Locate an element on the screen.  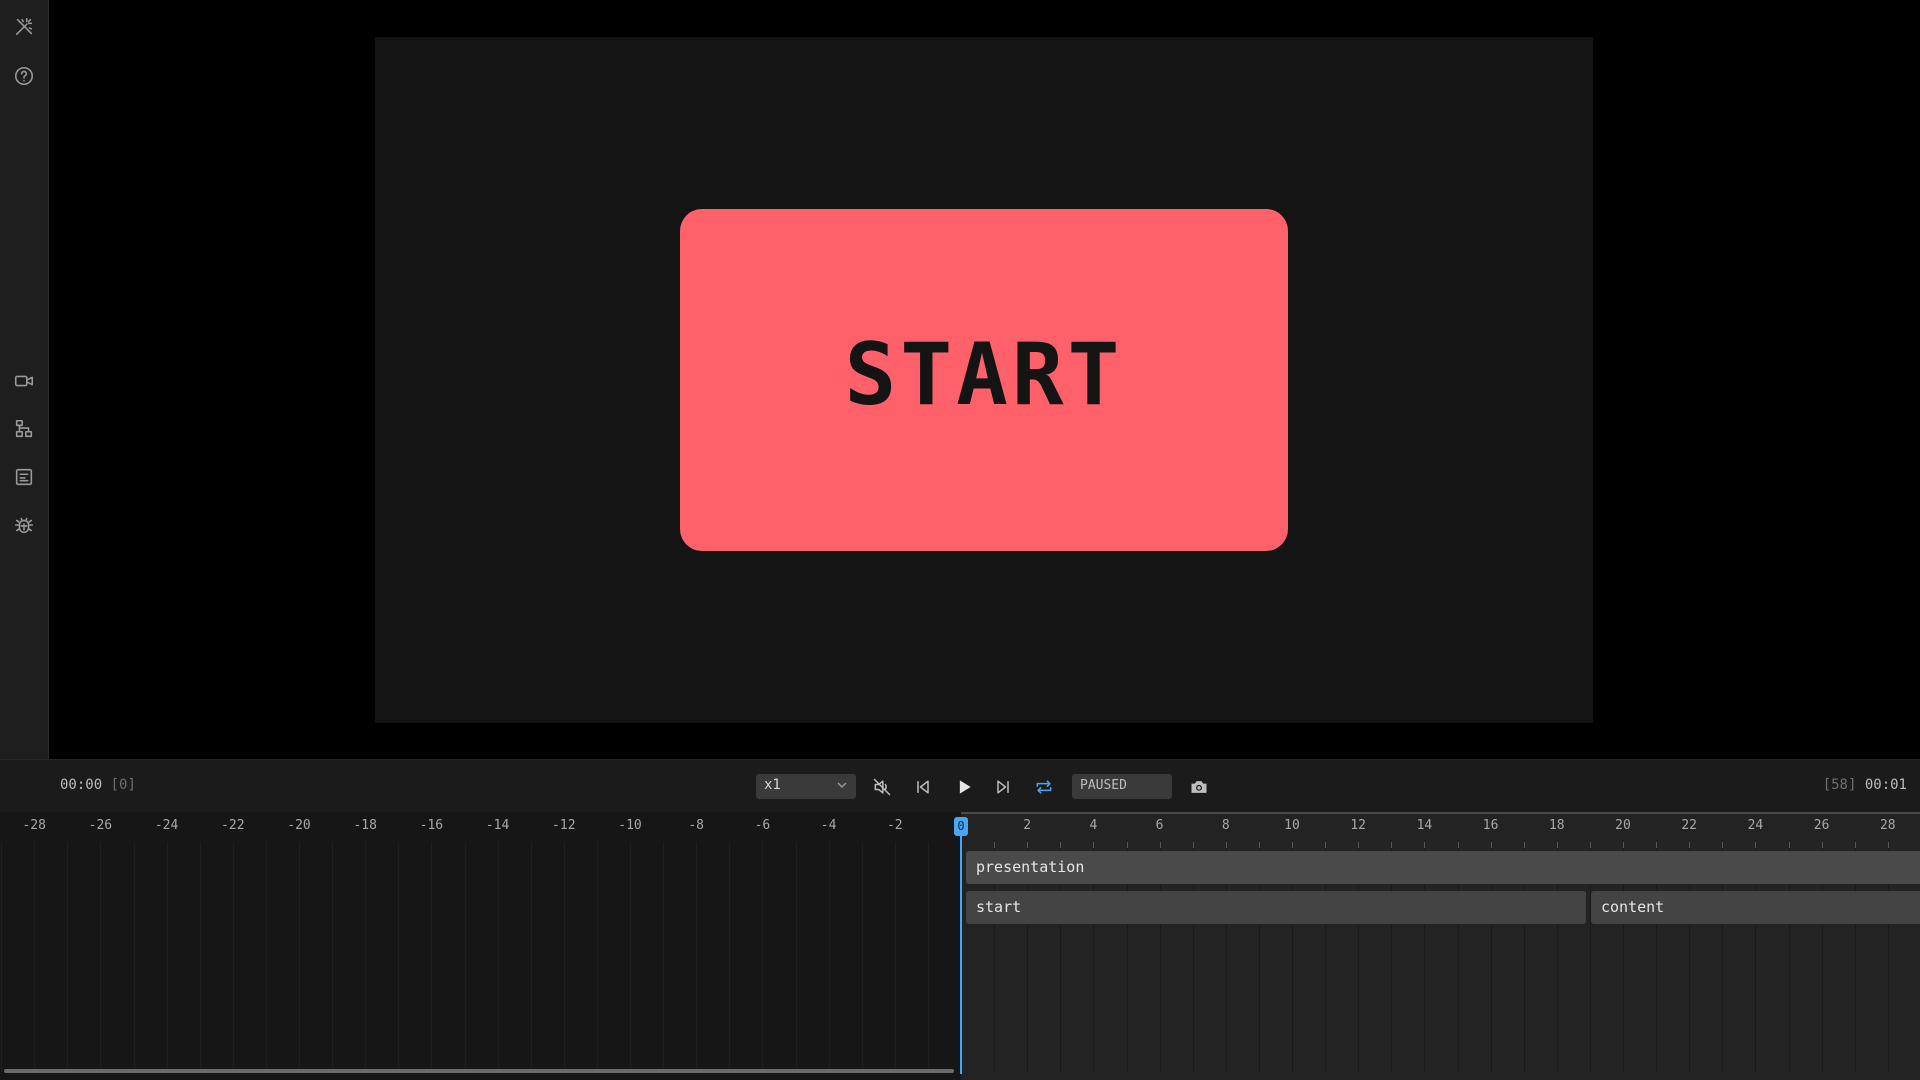
start-card: START is located at coordinates (984, 380).